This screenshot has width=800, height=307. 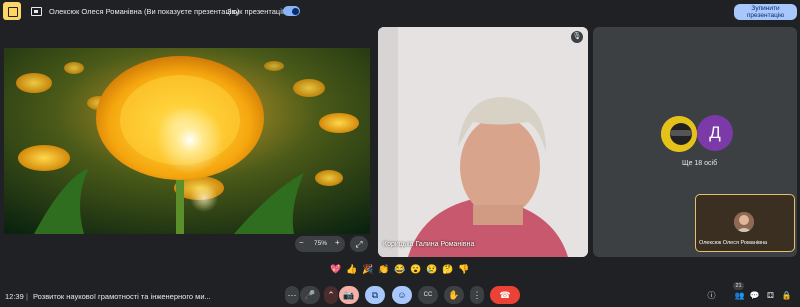 I want to click on participant-count-badge: 21, so click(x=738, y=286).